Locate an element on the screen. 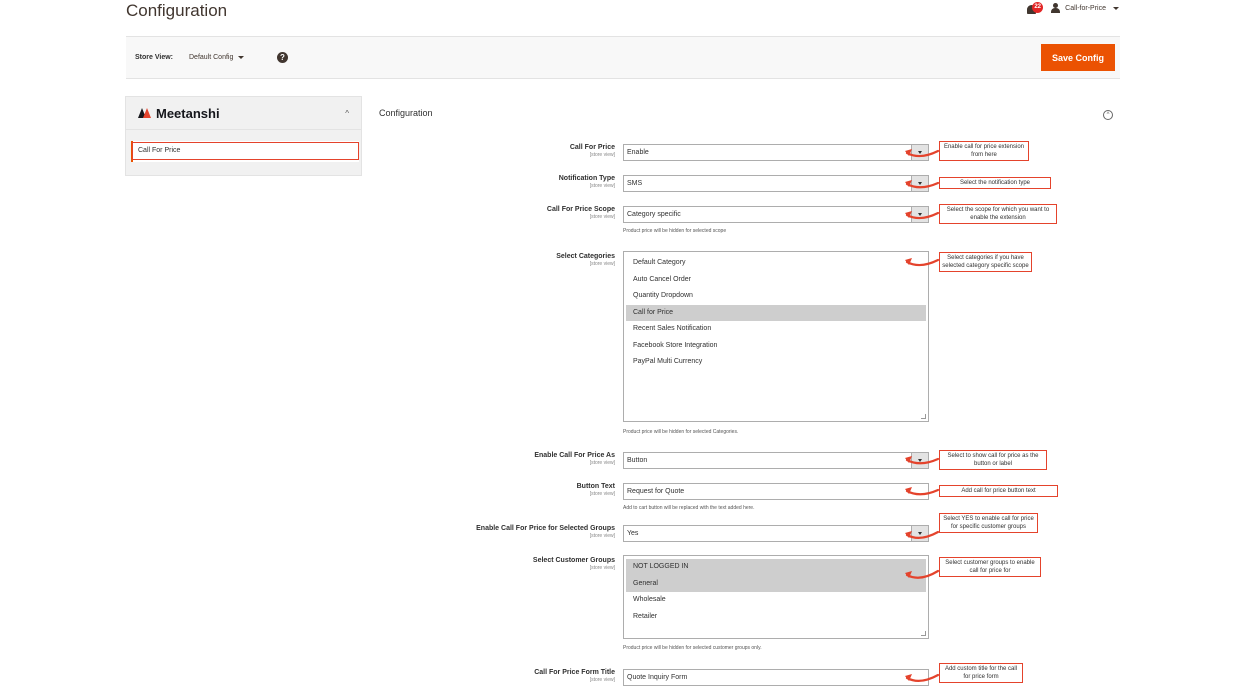  help-icon: ? is located at coordinates (282, 57).